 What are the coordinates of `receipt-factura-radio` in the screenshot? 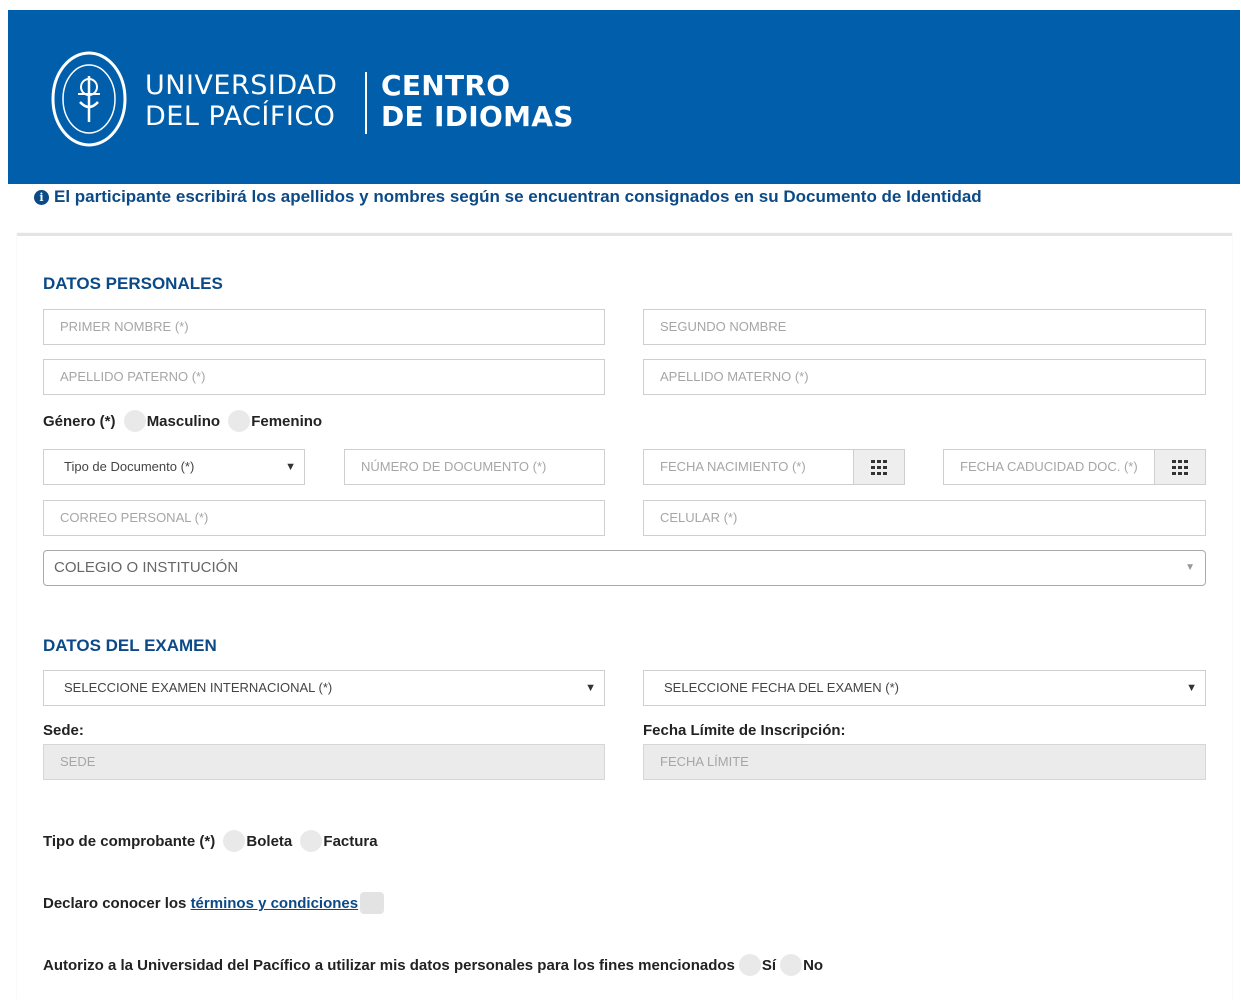 It's located at (311, 841).